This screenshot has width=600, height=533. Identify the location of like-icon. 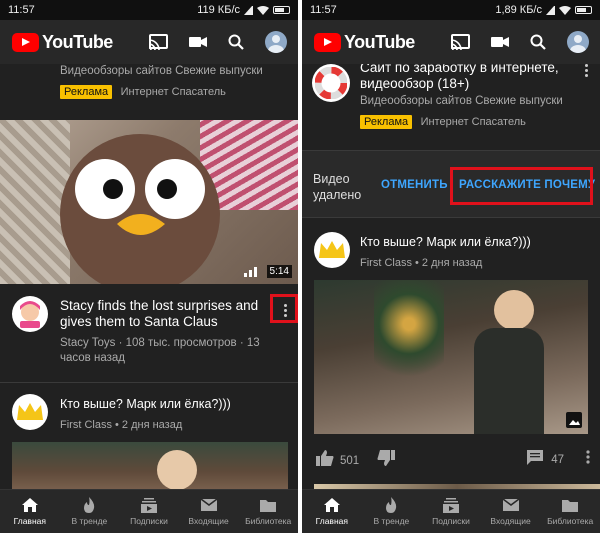
(325, 460).